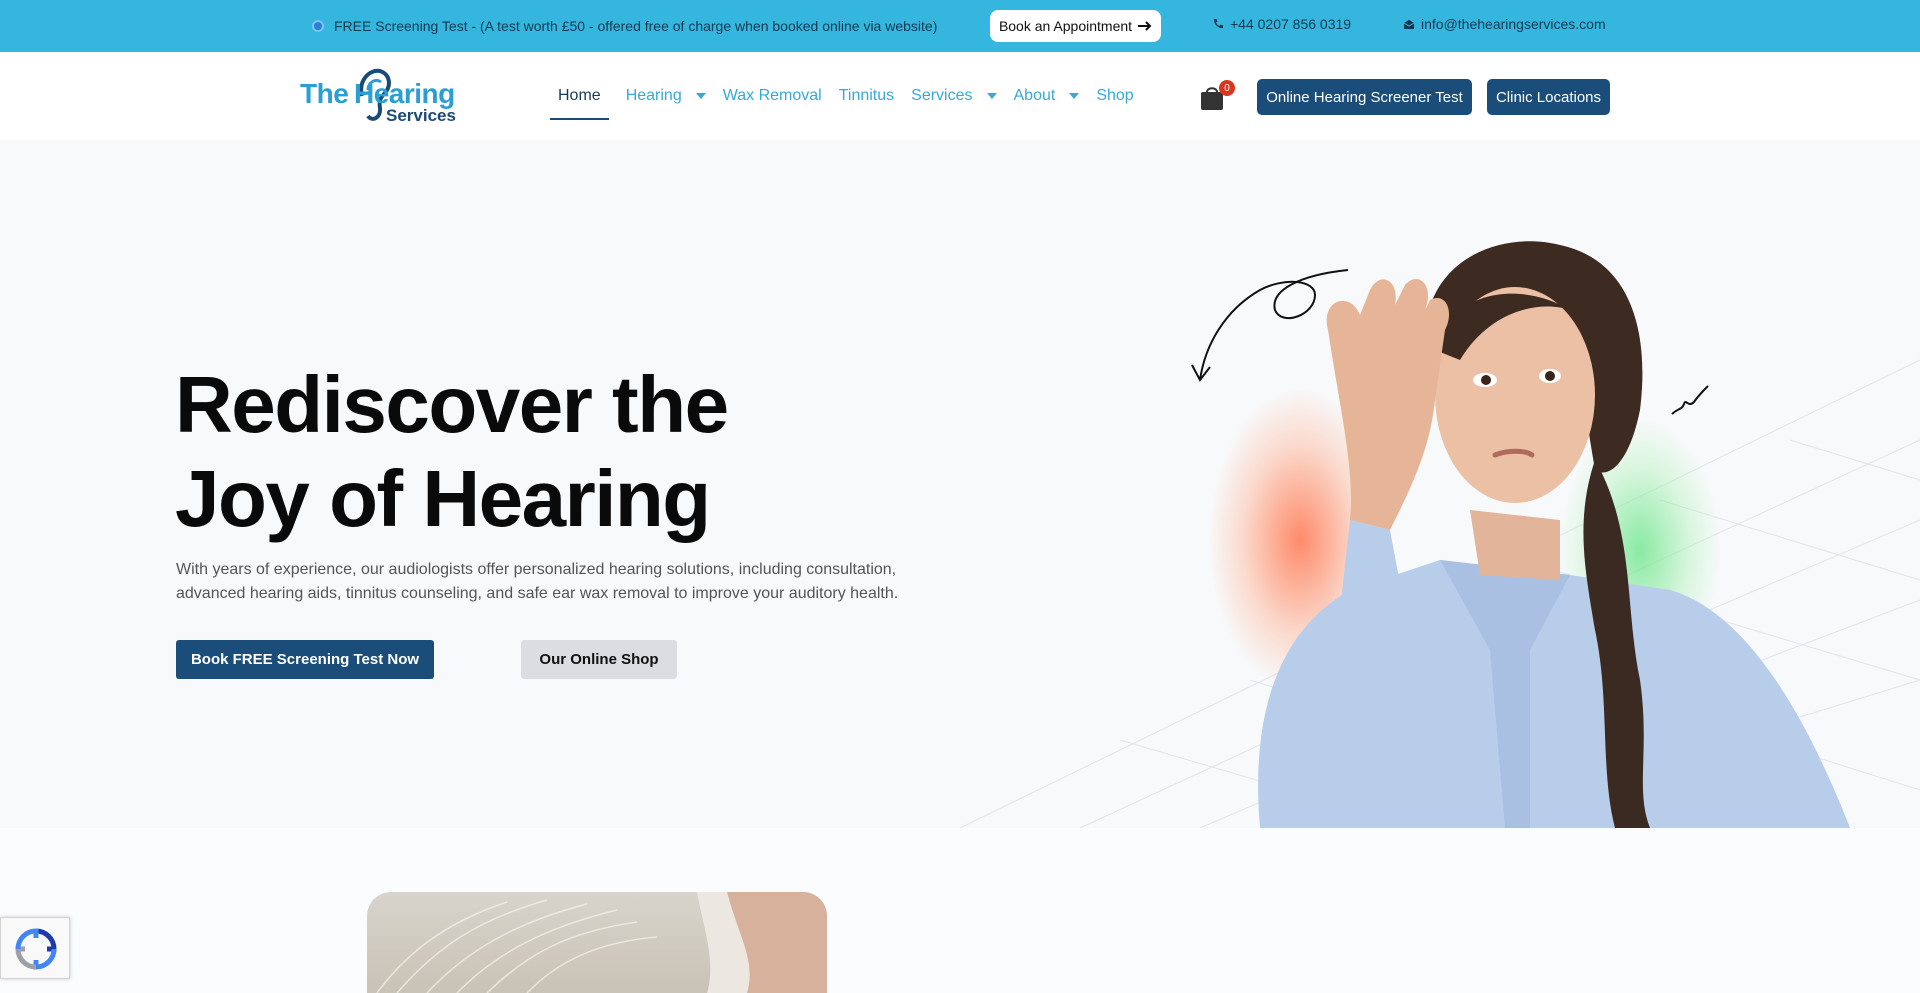  I want to click on info-dot-icon, so click(318, 26).